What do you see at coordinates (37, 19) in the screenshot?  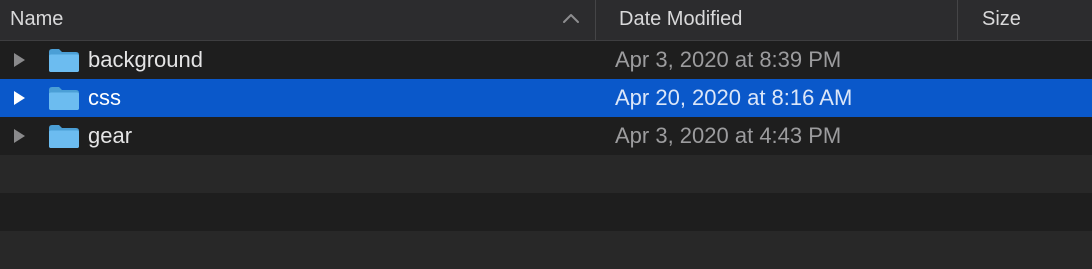 I see `column-header-name-label: Name` at bounding box center [37, 19].